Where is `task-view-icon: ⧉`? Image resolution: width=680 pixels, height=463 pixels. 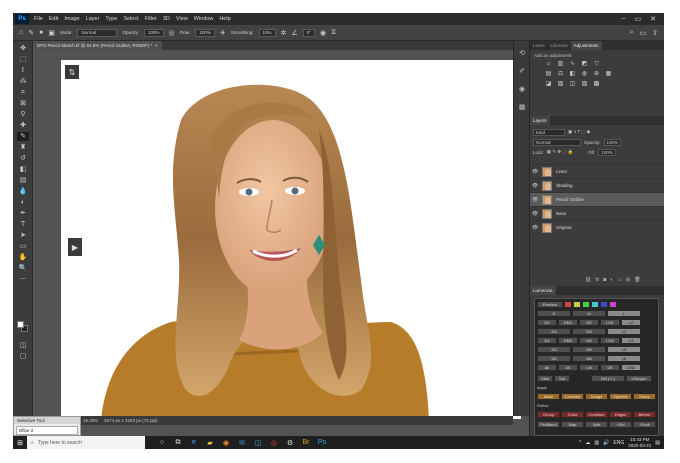
task-view-icon: ⧉ is located at coordinates (178, 443).